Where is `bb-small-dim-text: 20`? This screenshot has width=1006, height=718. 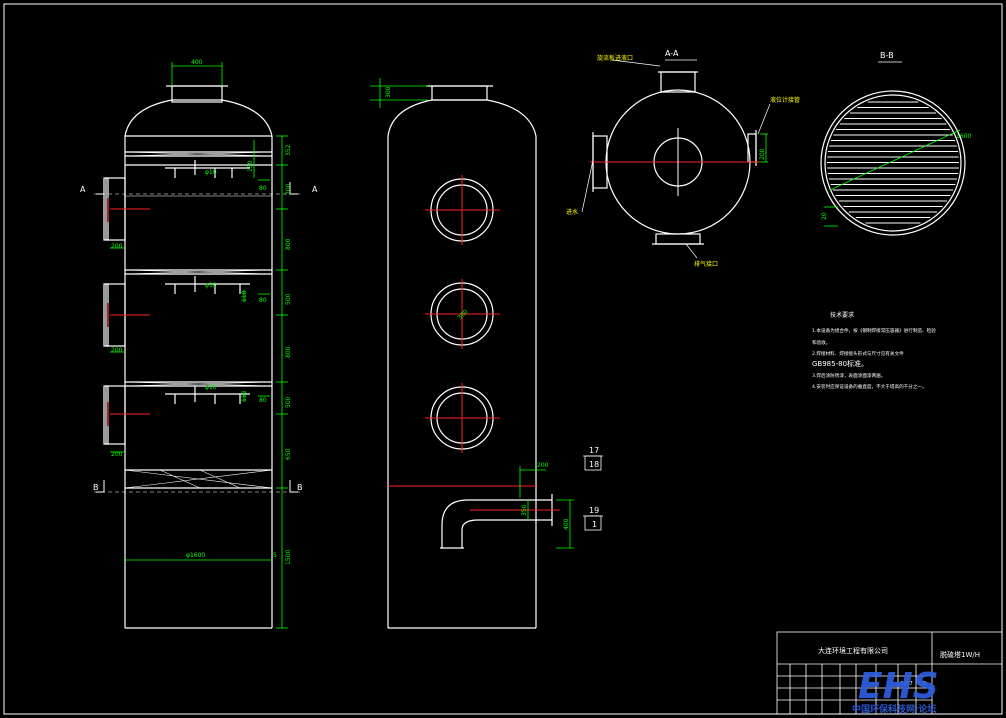 bb-small-dim-text: 20 is located at coordinates (824, 216).